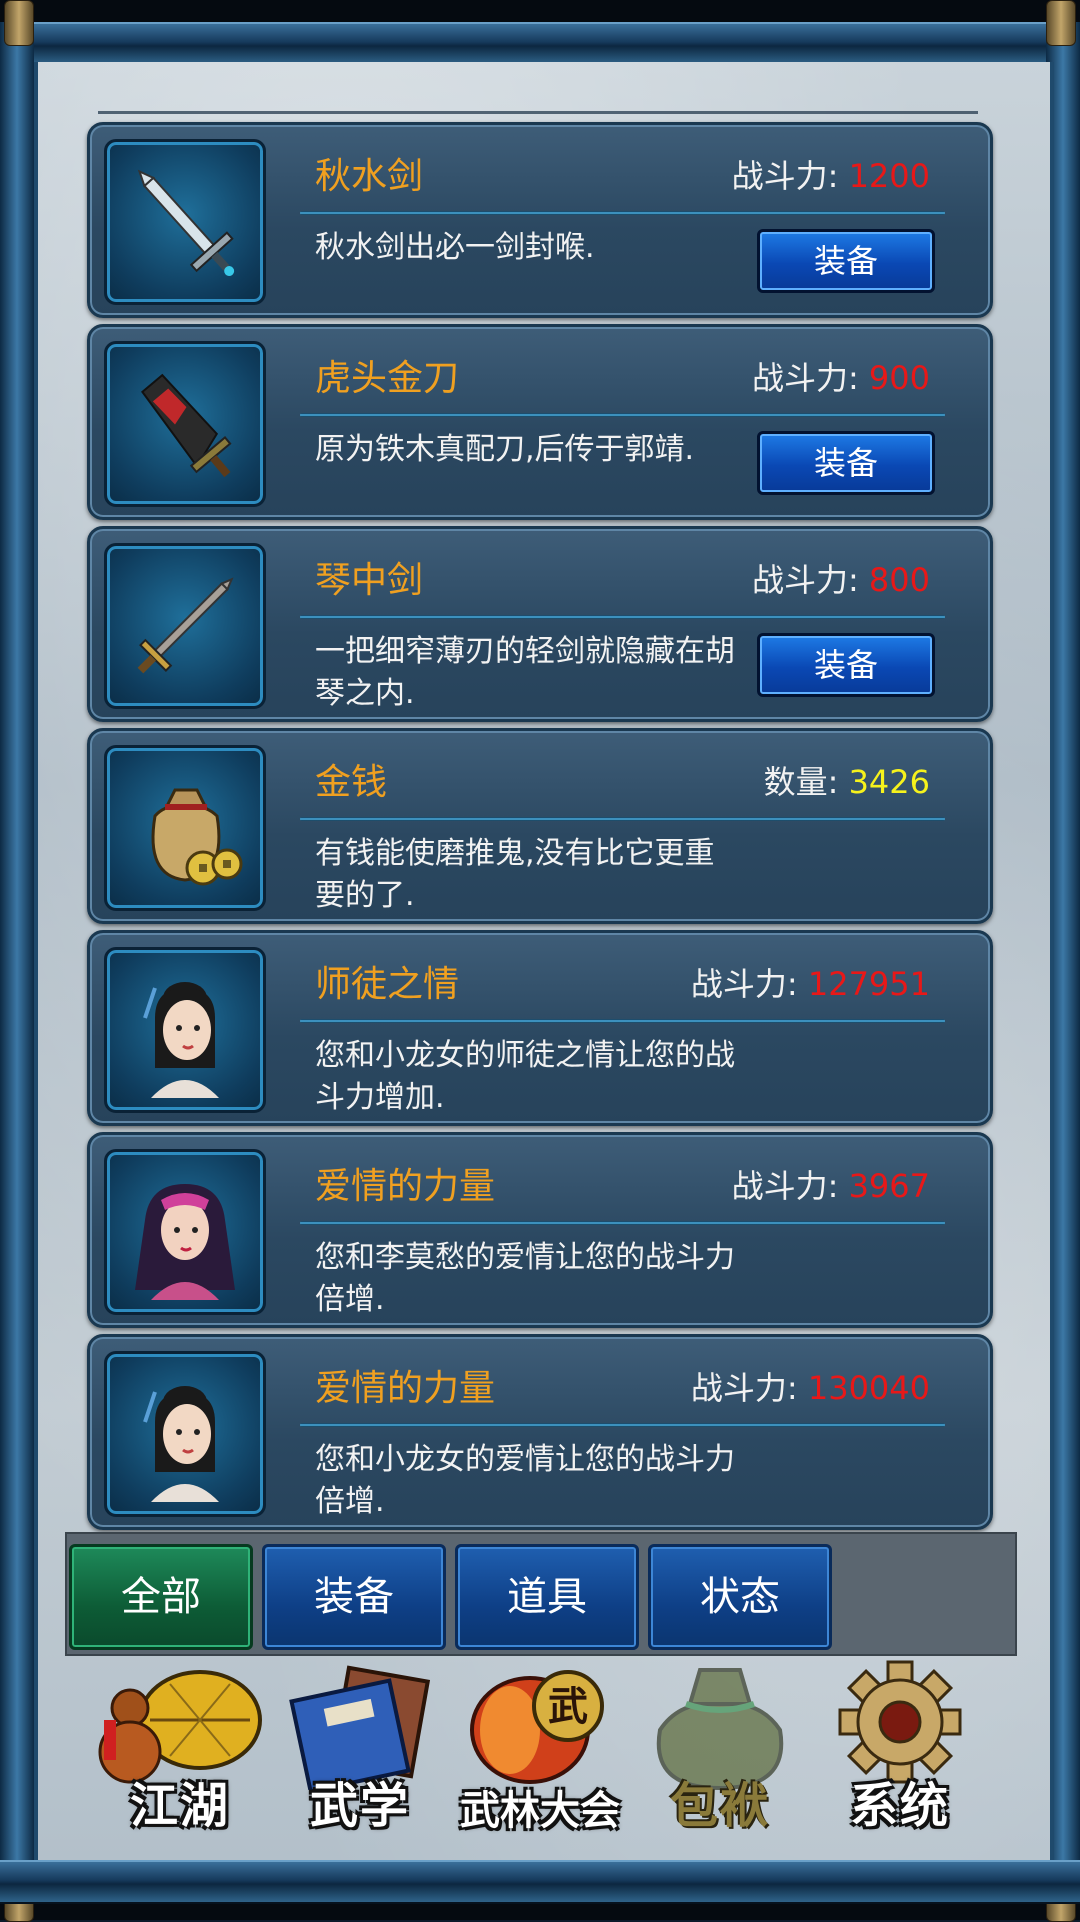 This screenshot has height=1922, width=1080. What do you see at coordinates (354, 1597) in the screenshot?
I see `tab-equipment: 装备` at bounding box center [354, 1597].